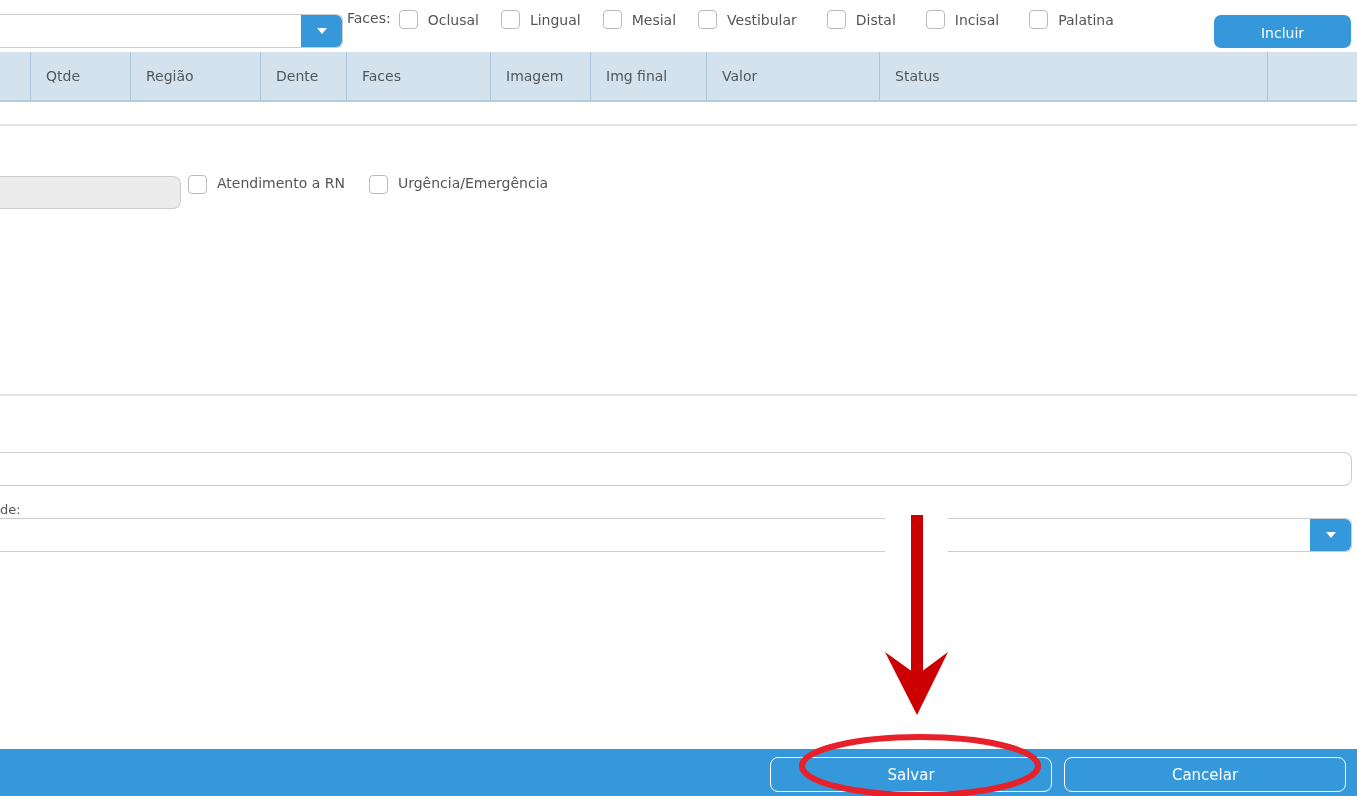 The image size is (1357, 796). Describe the element at coordinates (637, 76) in the screenshot. I see `column-header: Img final` at that location.